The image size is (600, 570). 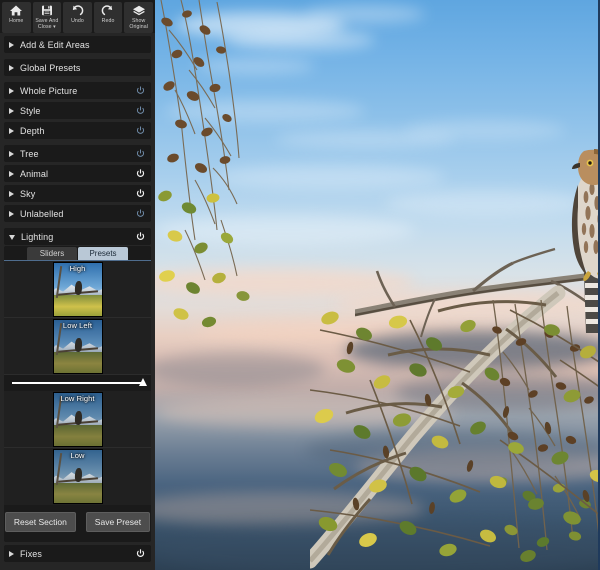 What do you see at coordinates (46, 10) in the screenshot?
I see `save-icon` at bounding box center [46, 10].